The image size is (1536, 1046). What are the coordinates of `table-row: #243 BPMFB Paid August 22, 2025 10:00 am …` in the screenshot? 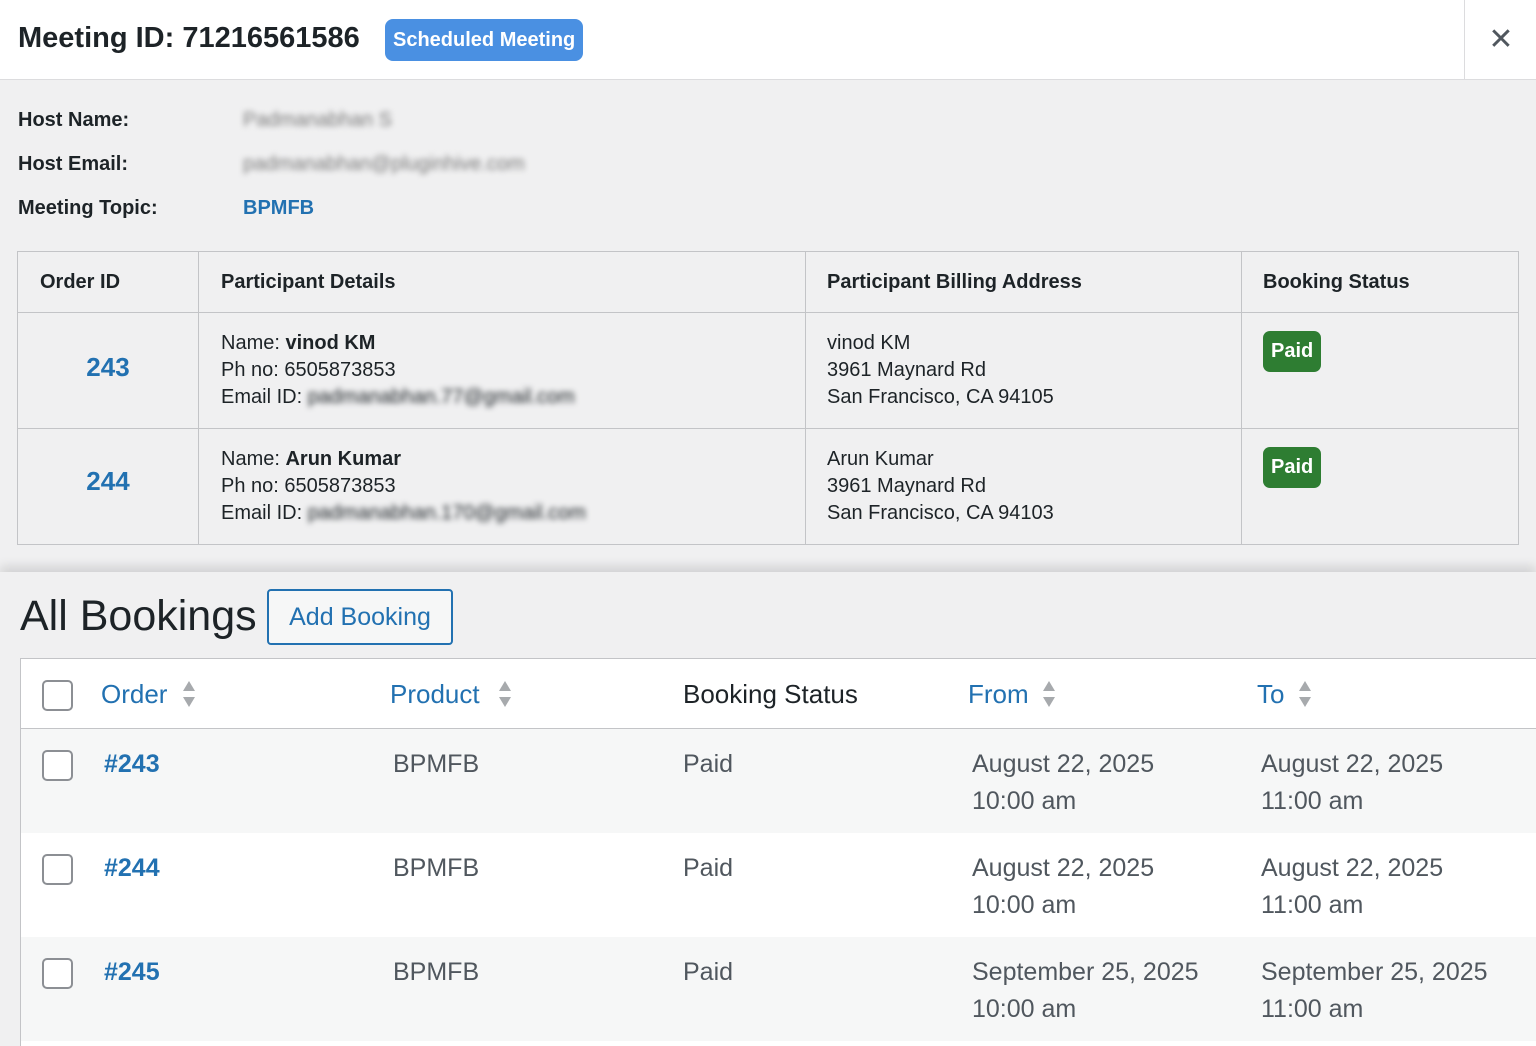 It's located at (778, 781).